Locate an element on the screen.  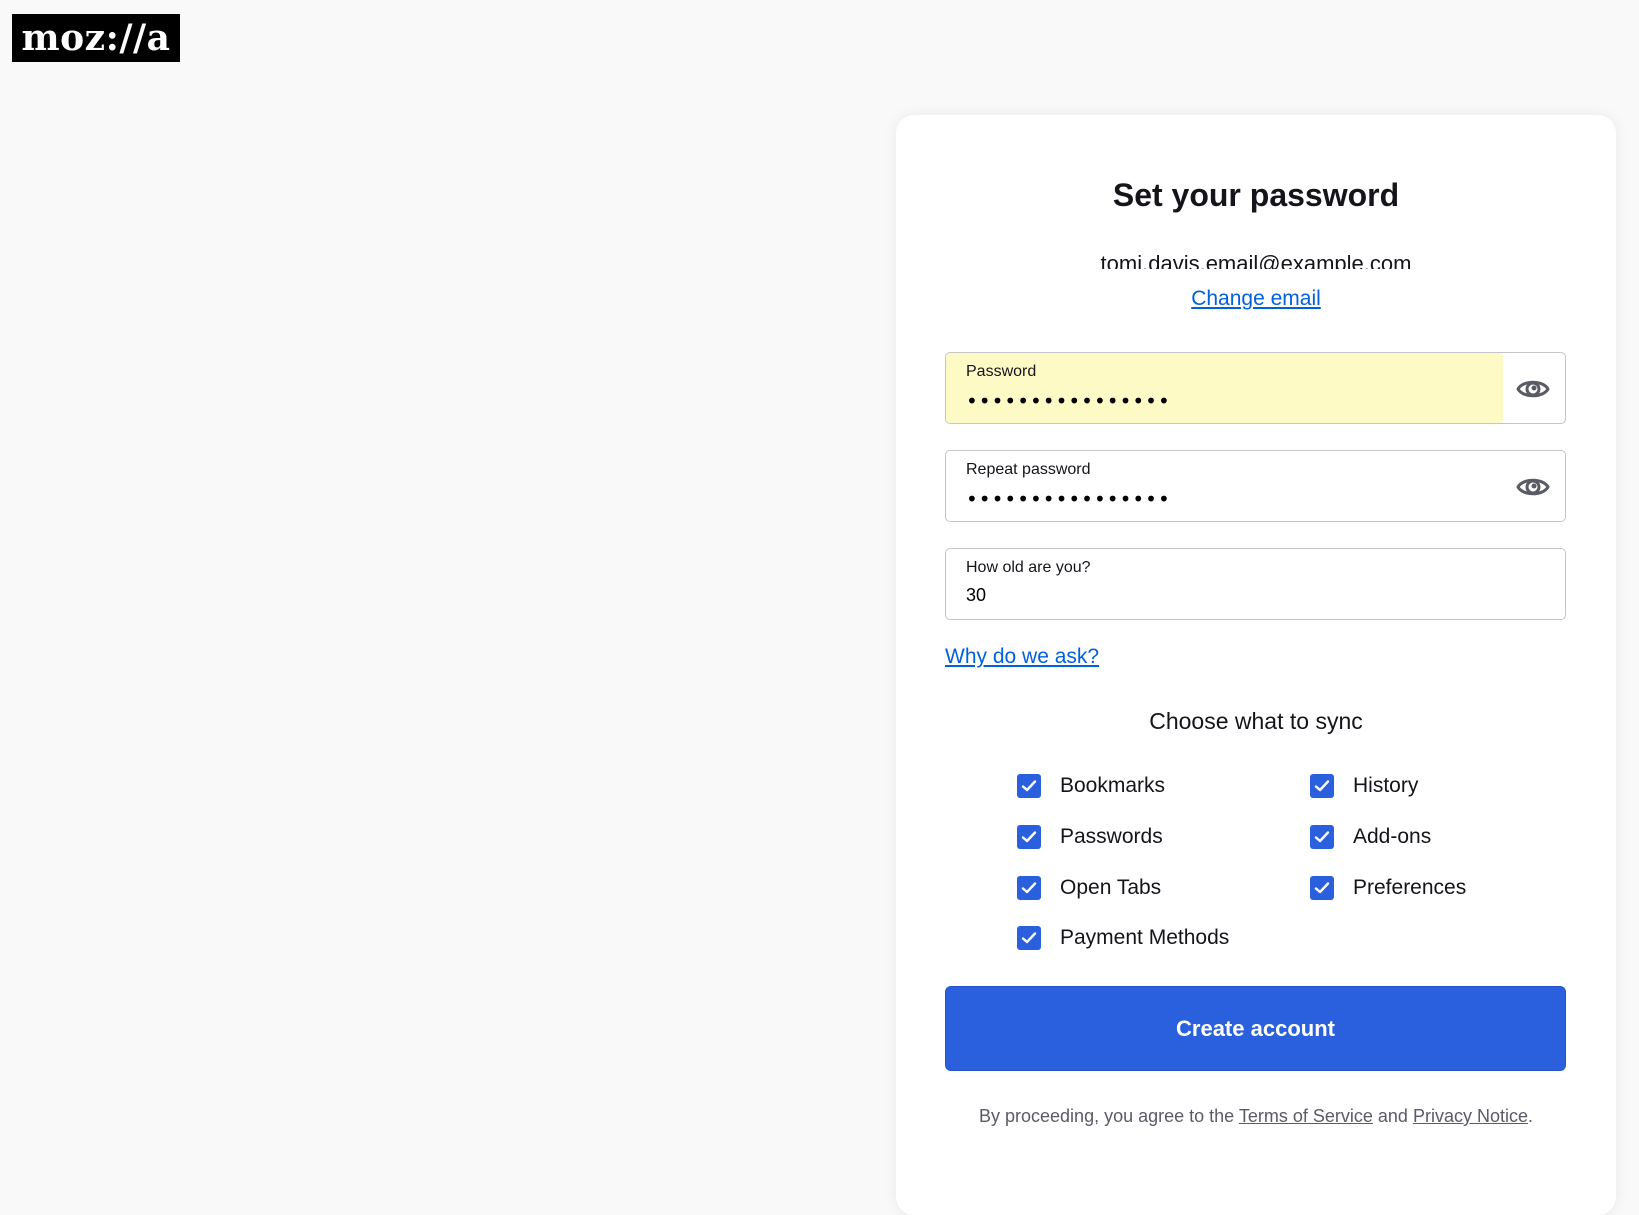
email-address: tomi.davis.email@example.com is located at coordinates (1256, 260).